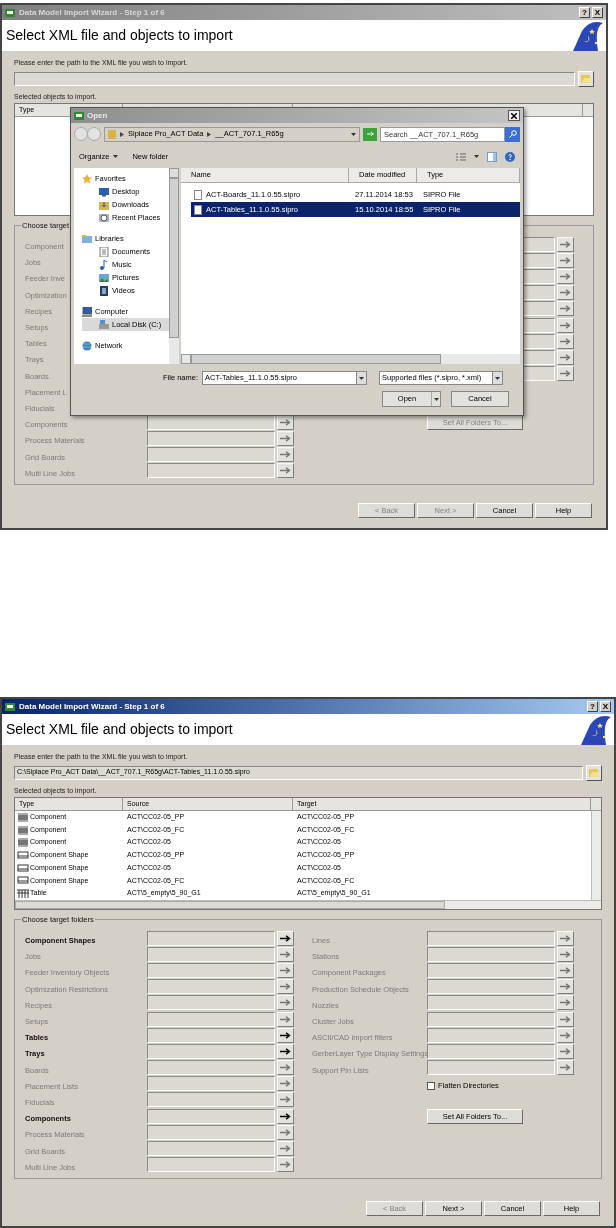 This screenshot has width=616, height=1228. Describe the element at coordinates (23, 855) in the screenshot. I see `chip-outline-icon` at that location.